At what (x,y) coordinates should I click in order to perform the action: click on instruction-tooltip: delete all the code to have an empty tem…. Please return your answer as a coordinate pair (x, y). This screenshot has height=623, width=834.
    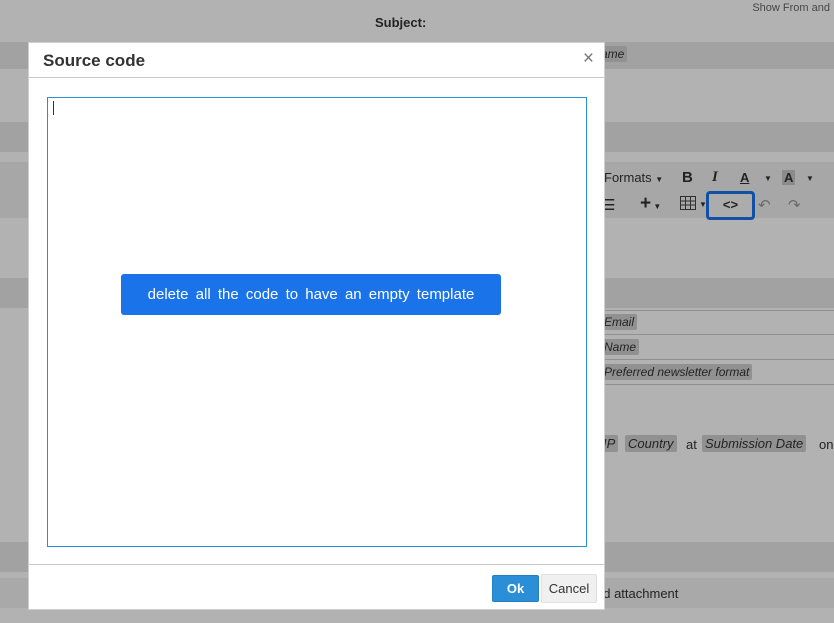
    Looking at the image, I should click on (311, 294).